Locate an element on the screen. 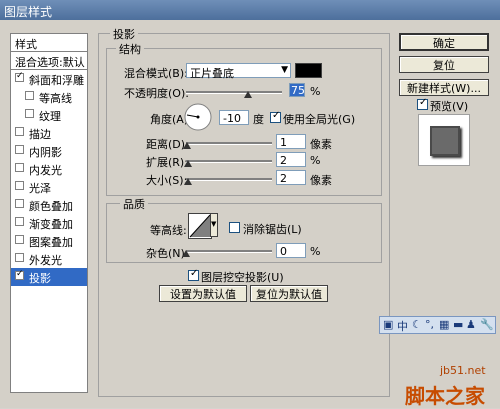  spread-input: 2 is located at coordinates (291, 159).